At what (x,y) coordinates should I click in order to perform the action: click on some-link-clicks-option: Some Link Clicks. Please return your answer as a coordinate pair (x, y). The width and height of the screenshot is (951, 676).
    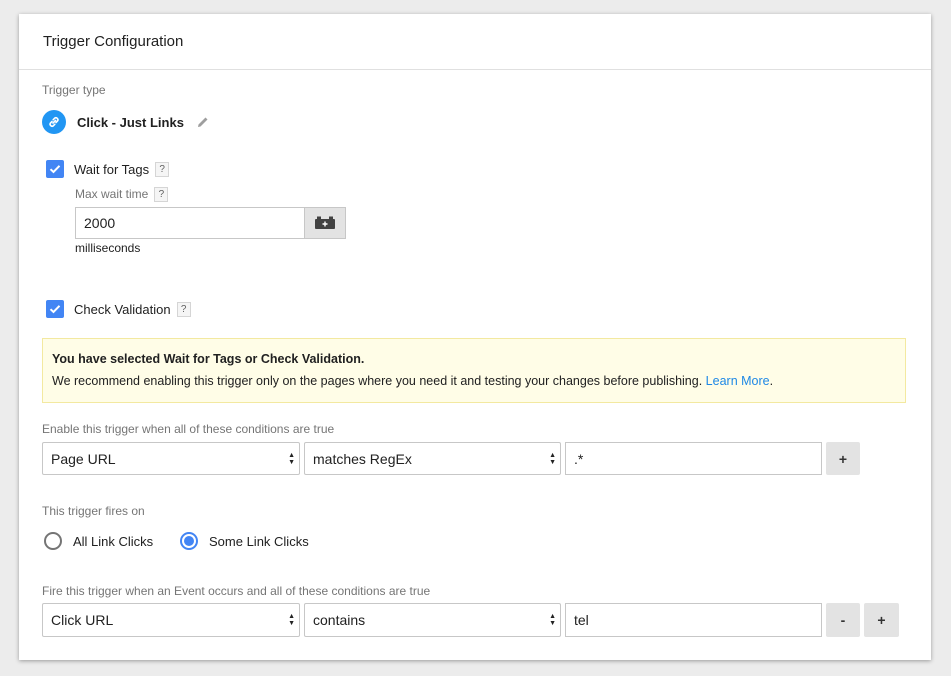
    Looking at the image, I should click on (244, 541).